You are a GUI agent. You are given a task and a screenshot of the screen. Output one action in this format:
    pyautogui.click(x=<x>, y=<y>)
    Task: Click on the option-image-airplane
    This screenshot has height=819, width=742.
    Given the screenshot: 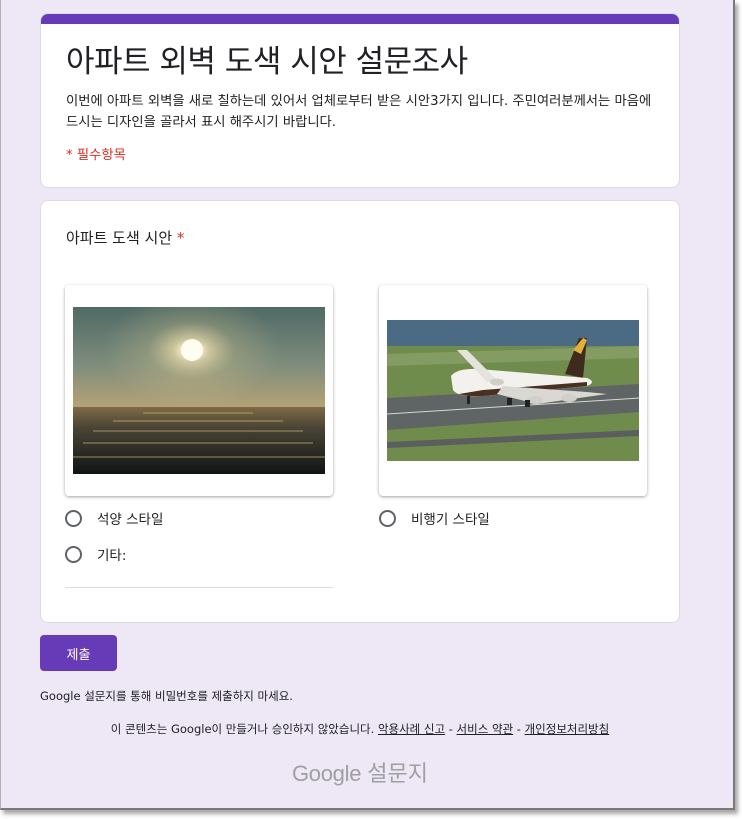 What is the action you would take?
    pyautogui.click(x=513, y=390)
    